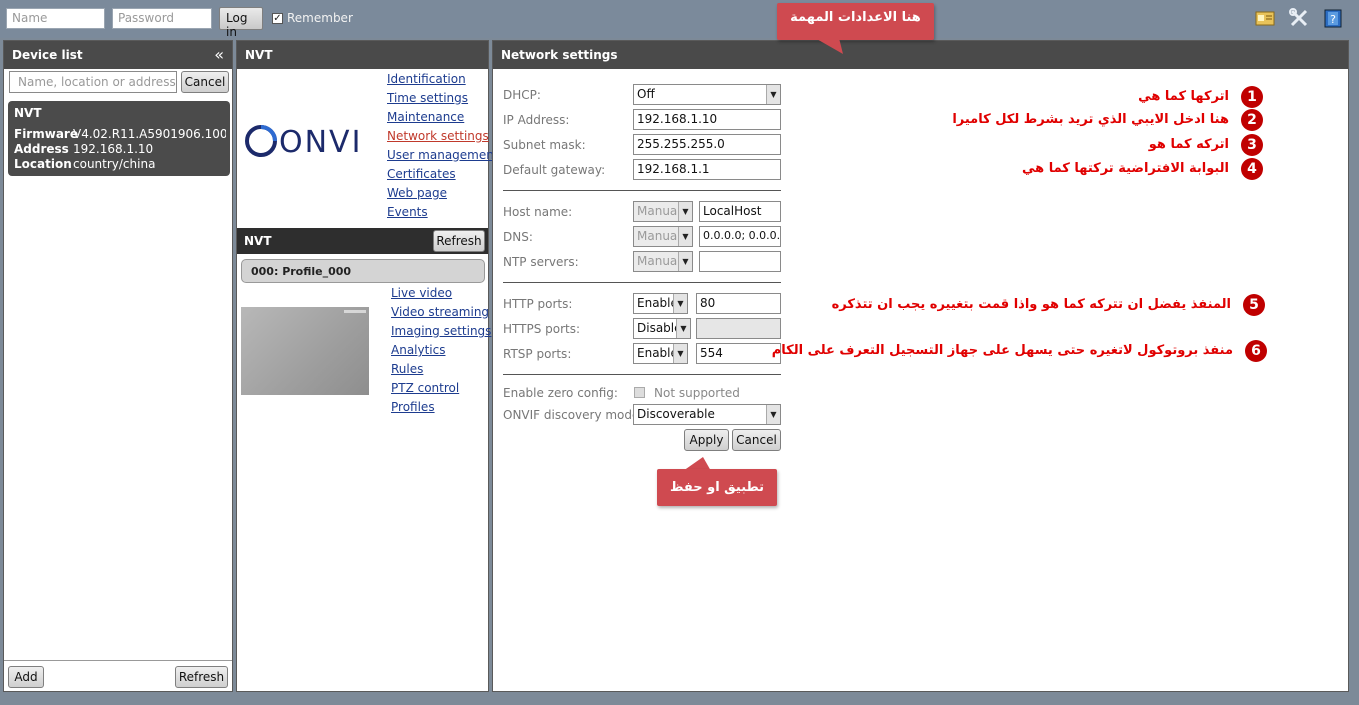  I want to click on nvt-menu-item: Events, so click(407, 212).